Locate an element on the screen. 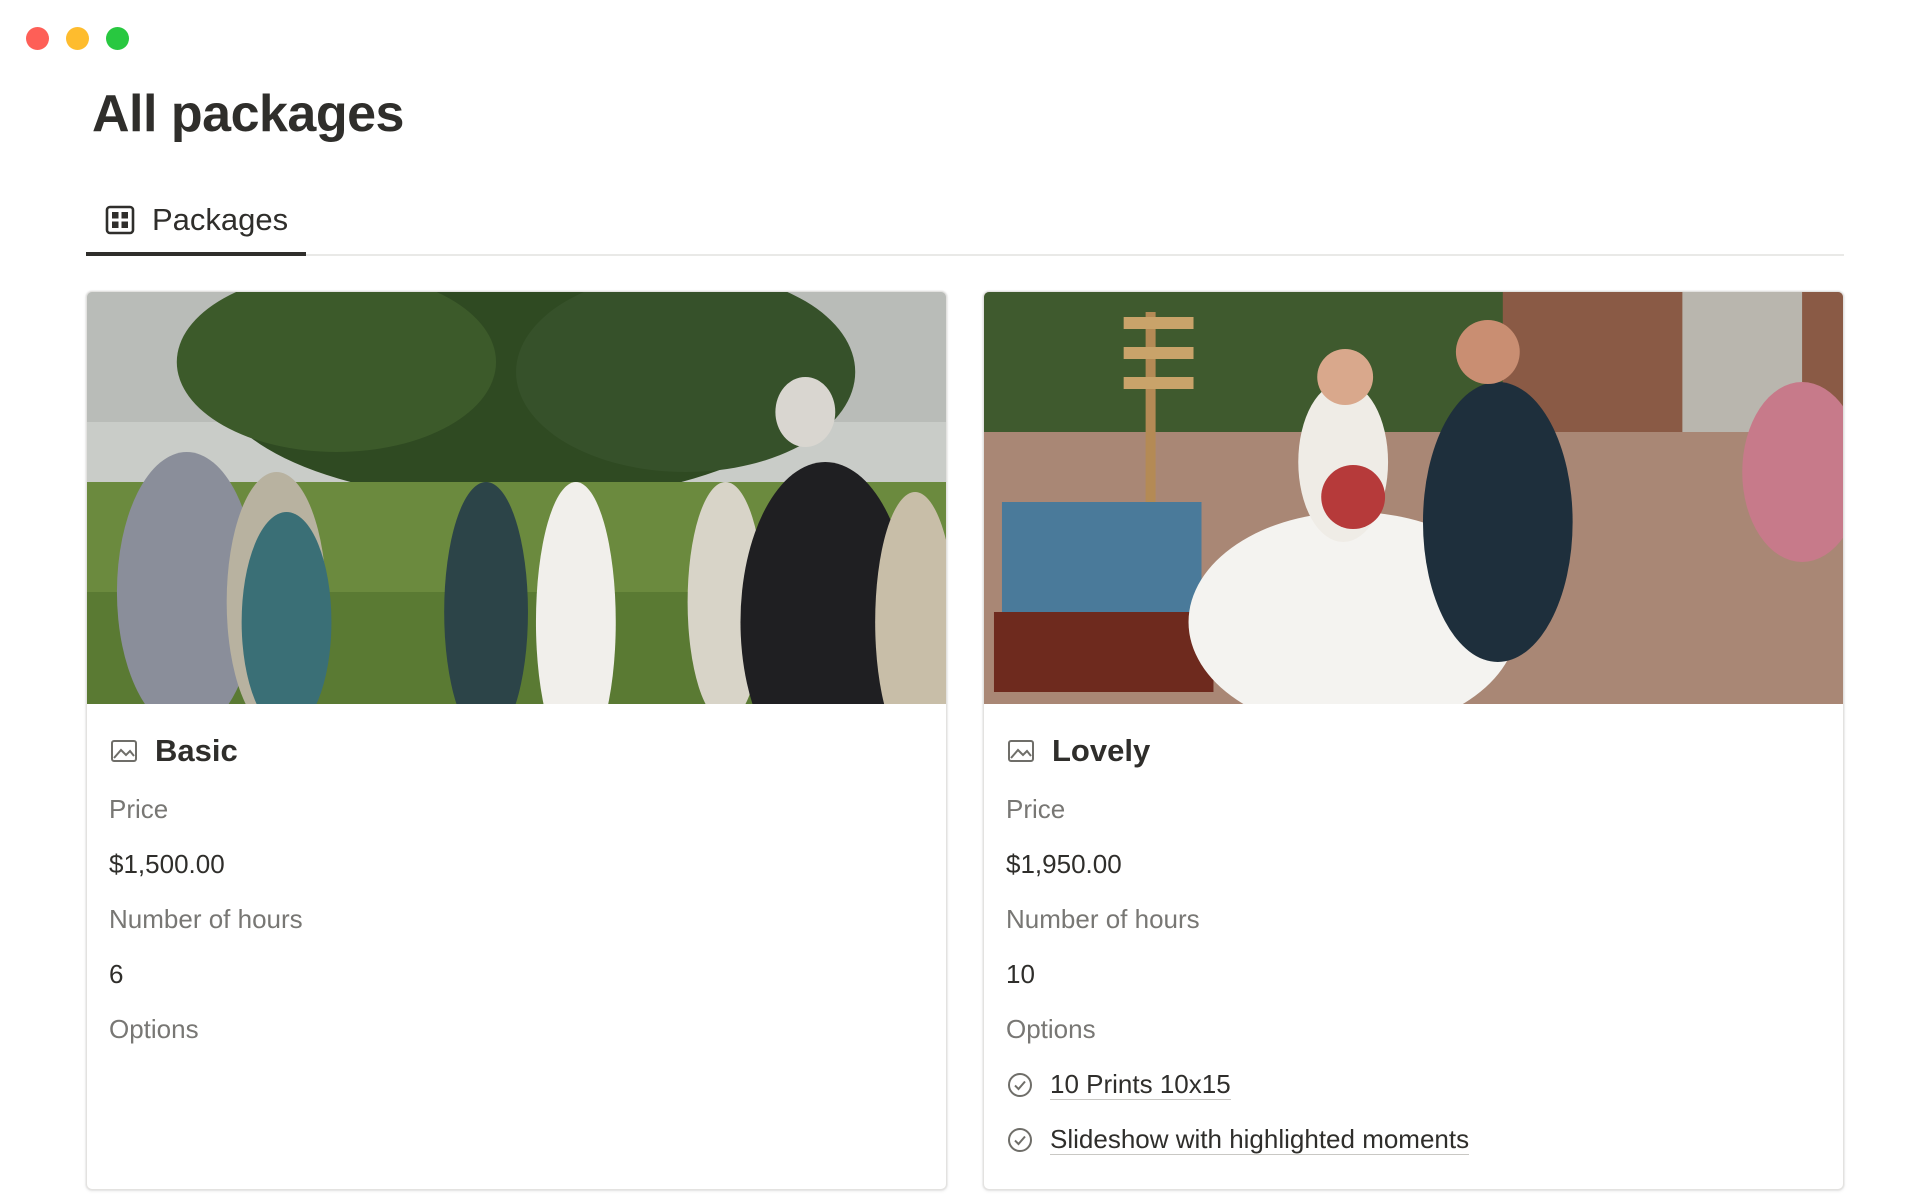  price-value: $1,950.00 is located at coordinates (1064, 864).